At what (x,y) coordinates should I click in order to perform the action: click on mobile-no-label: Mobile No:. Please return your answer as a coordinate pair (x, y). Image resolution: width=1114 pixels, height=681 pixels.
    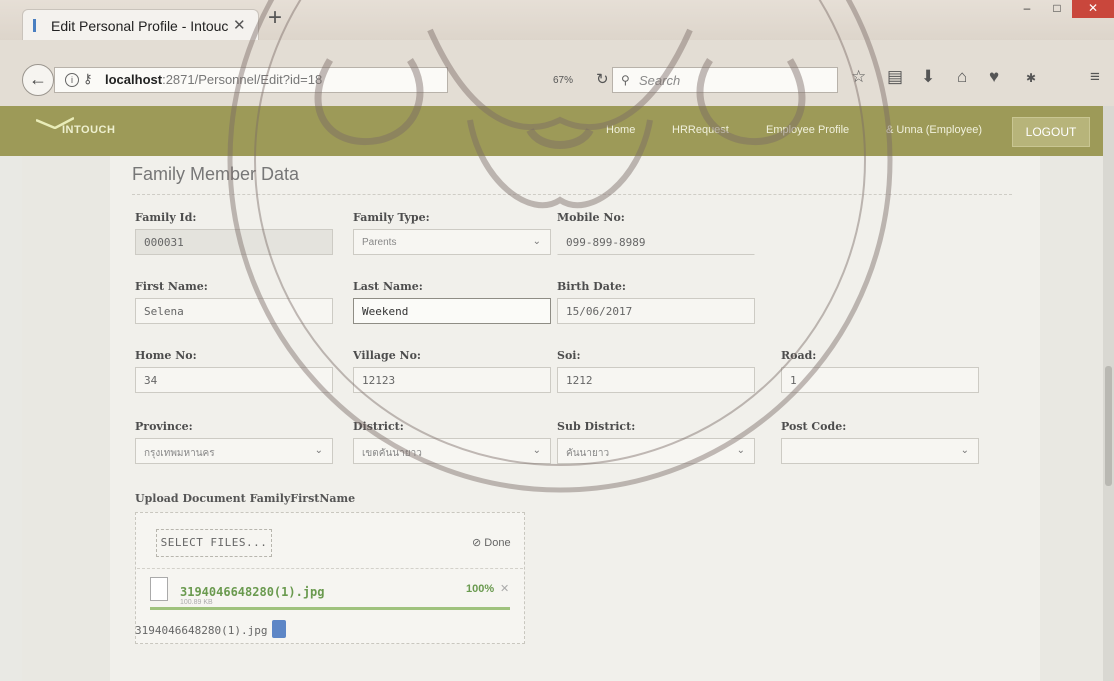
    Looking at the image, I should click on (591, 217).